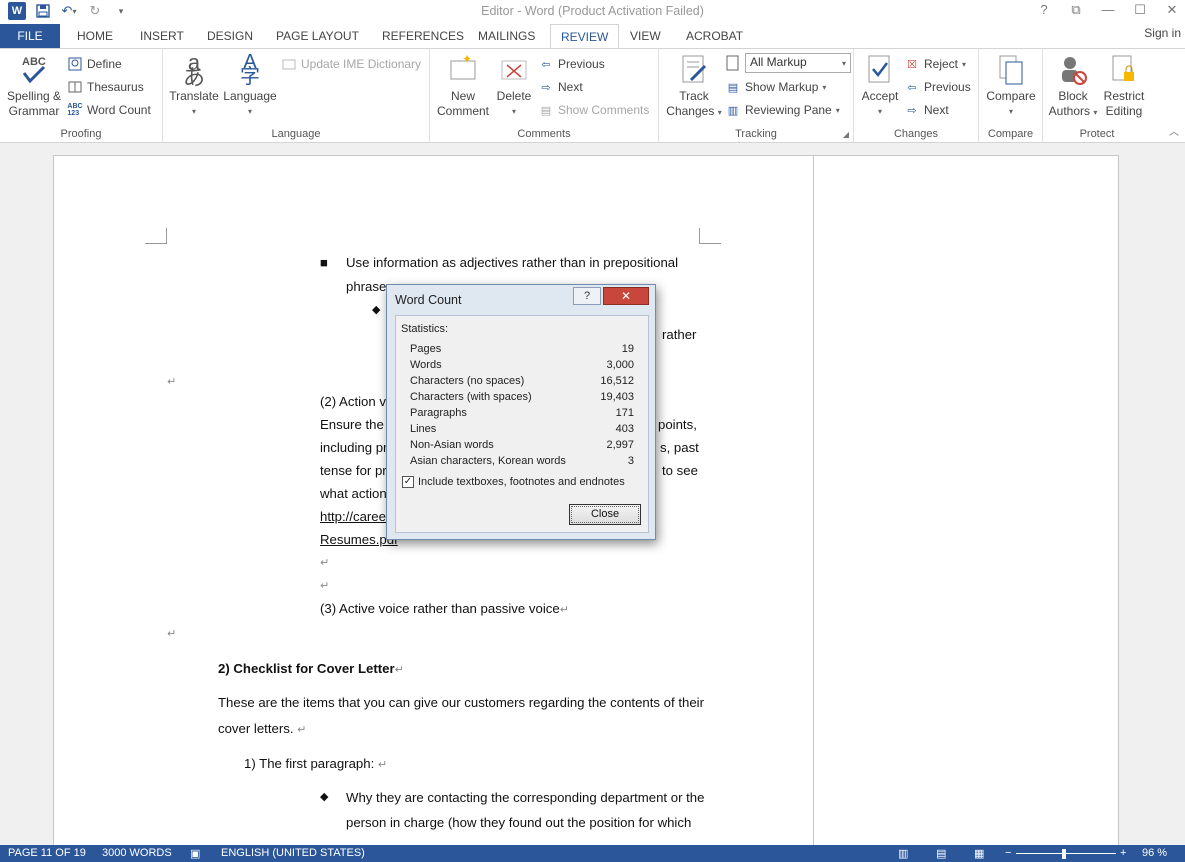 Image resolution: width=1185 pixels, height=862 pixels. What do you see at coordinates (423, 36) in the screenshot?
I see `tab-references: REFERENCES` at bounding box center [423, 36].